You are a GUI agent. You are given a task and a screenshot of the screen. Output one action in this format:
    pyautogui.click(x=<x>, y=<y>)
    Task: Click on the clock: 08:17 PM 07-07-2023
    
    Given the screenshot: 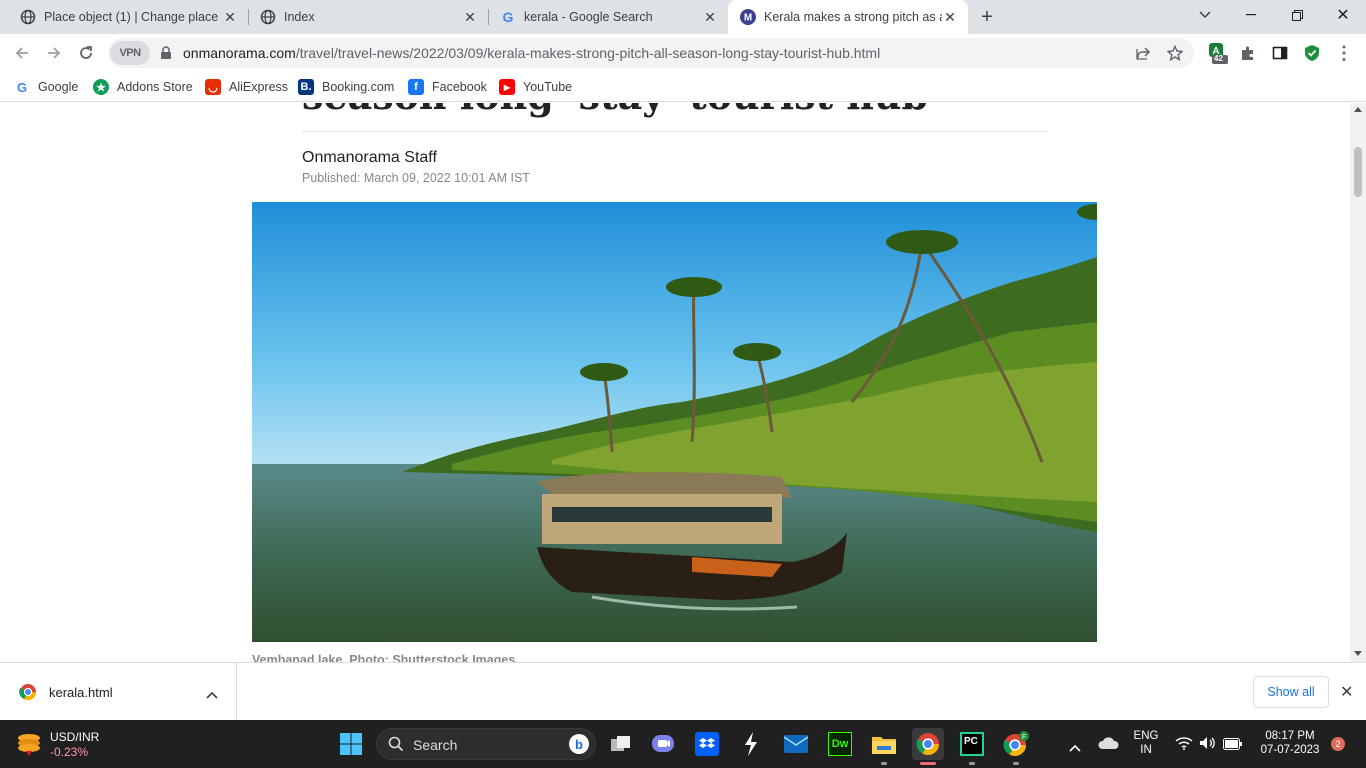 What is the action you would take?
    pyautogui.click(x=1290, y=743)
    